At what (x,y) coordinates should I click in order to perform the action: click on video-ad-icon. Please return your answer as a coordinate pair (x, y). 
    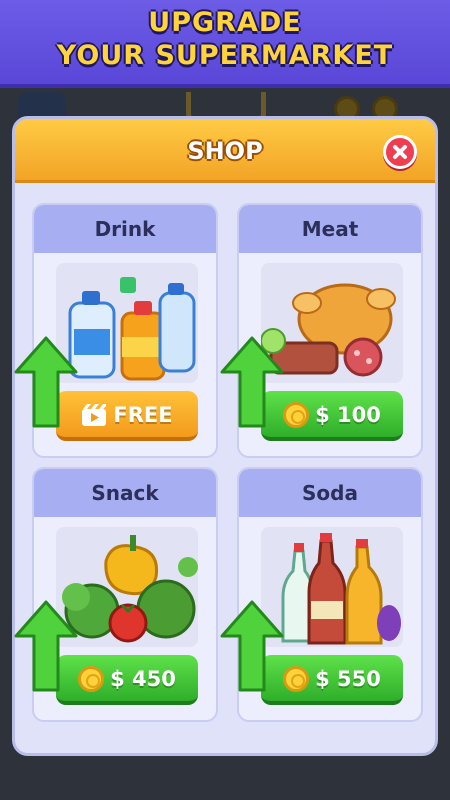
    Looking at the image, I should click on (94, 415).